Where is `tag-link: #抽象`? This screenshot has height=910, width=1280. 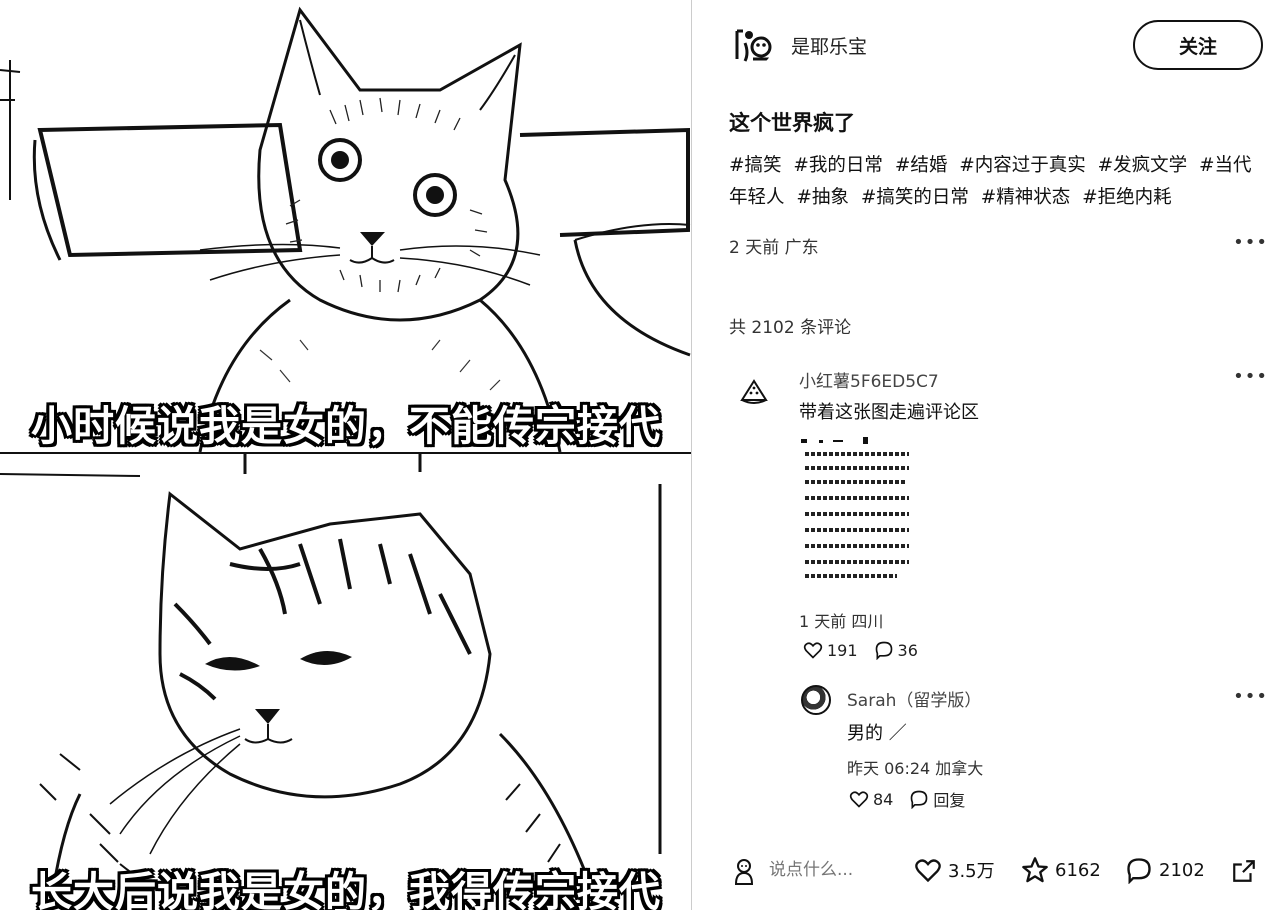 tag-link: #抽象 is located at coordinates (822, 197).